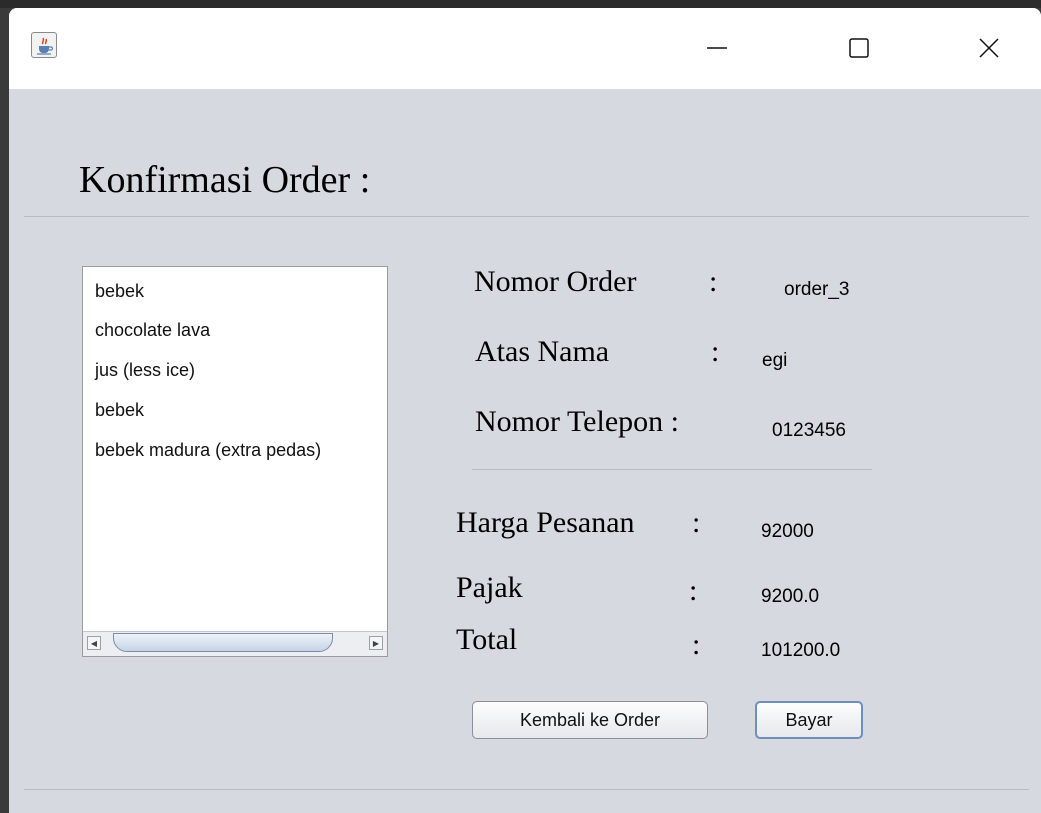  What do you see at coordinates (775, 360) in the screenshot?
I see `name-value: egi` at bounding box center [775, 360].